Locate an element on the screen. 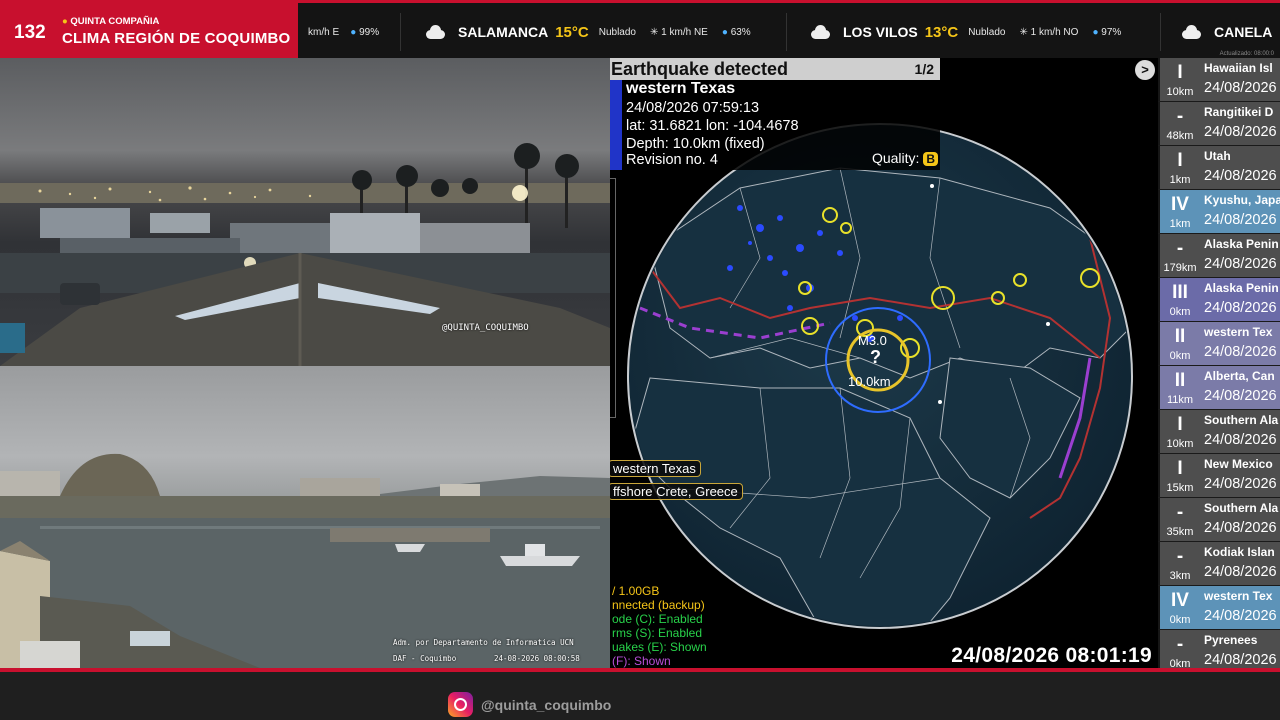  intensity-box: - 3km is located at coordinates (1180, 563).